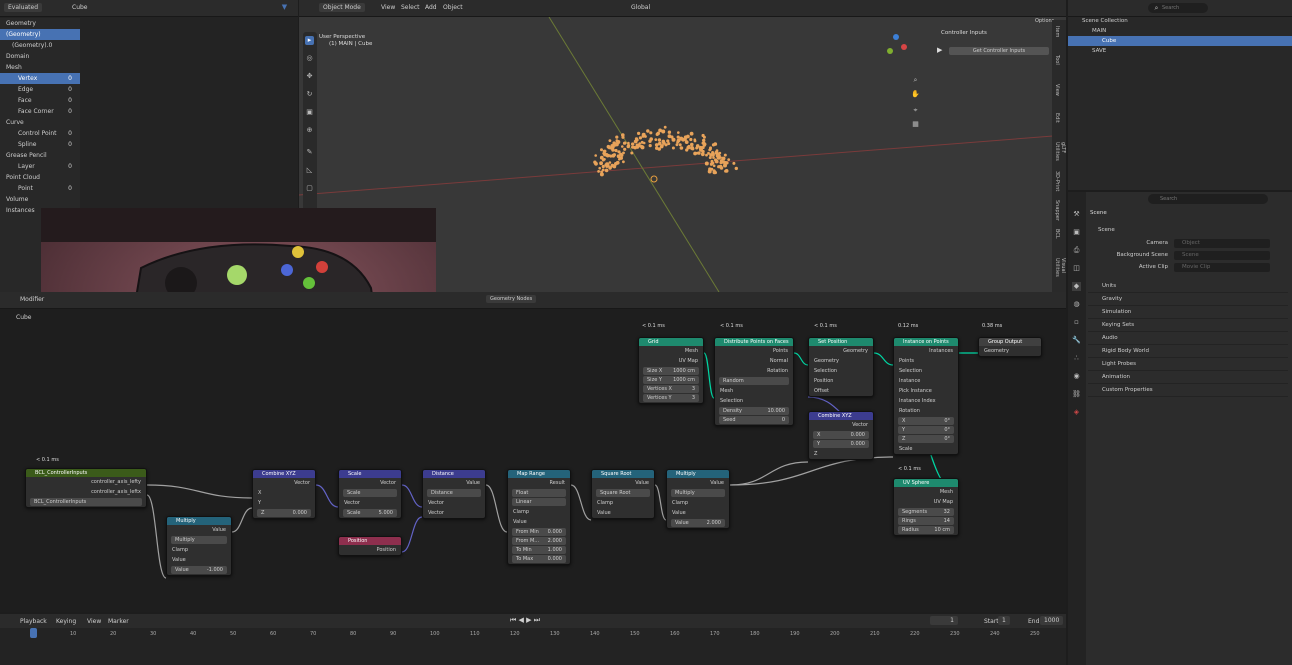 The image size is (1292, 665). Describe the element at coordinates (1076, 412) in the screenshot. I see `data-tab-icon: ◈` at that location.